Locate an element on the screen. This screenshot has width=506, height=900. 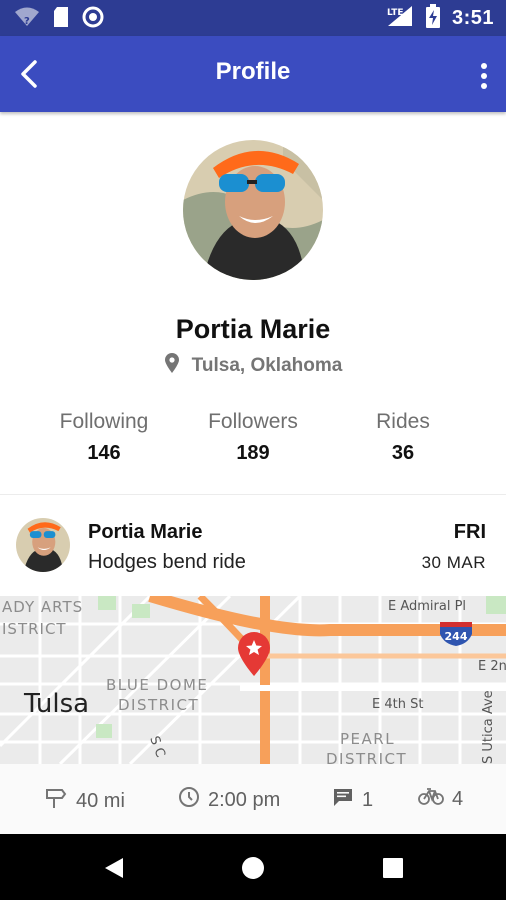
time-value: 2:00 pm is located at coordinates (244, 799).